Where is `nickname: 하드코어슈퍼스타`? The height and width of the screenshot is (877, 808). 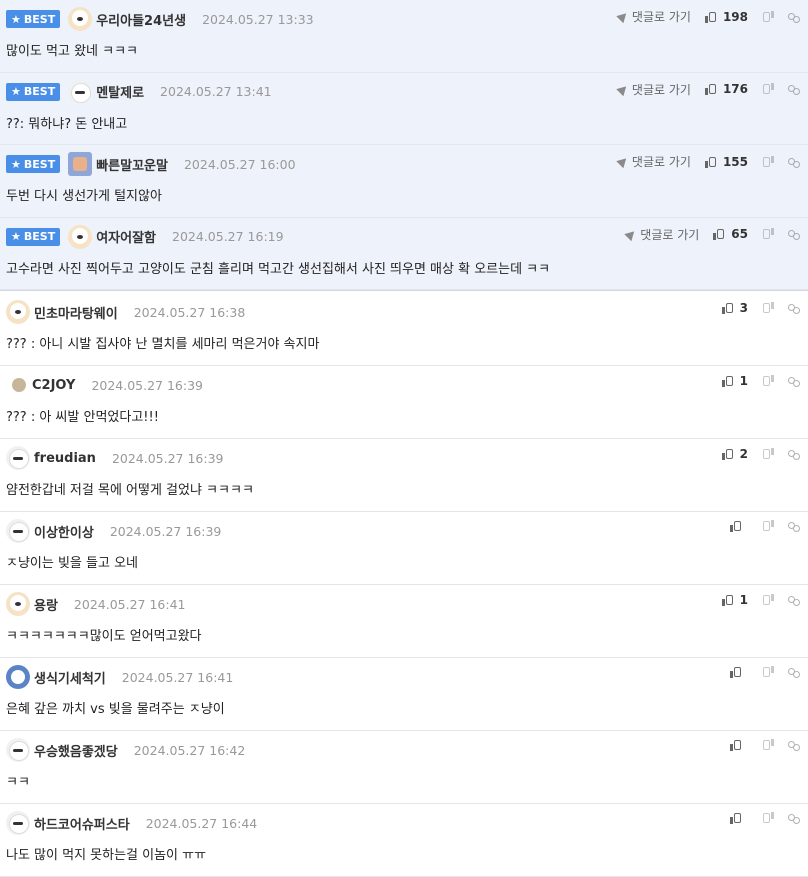 nickname: 하드코어슈퍼스타 is located at coordinates (82, 823).